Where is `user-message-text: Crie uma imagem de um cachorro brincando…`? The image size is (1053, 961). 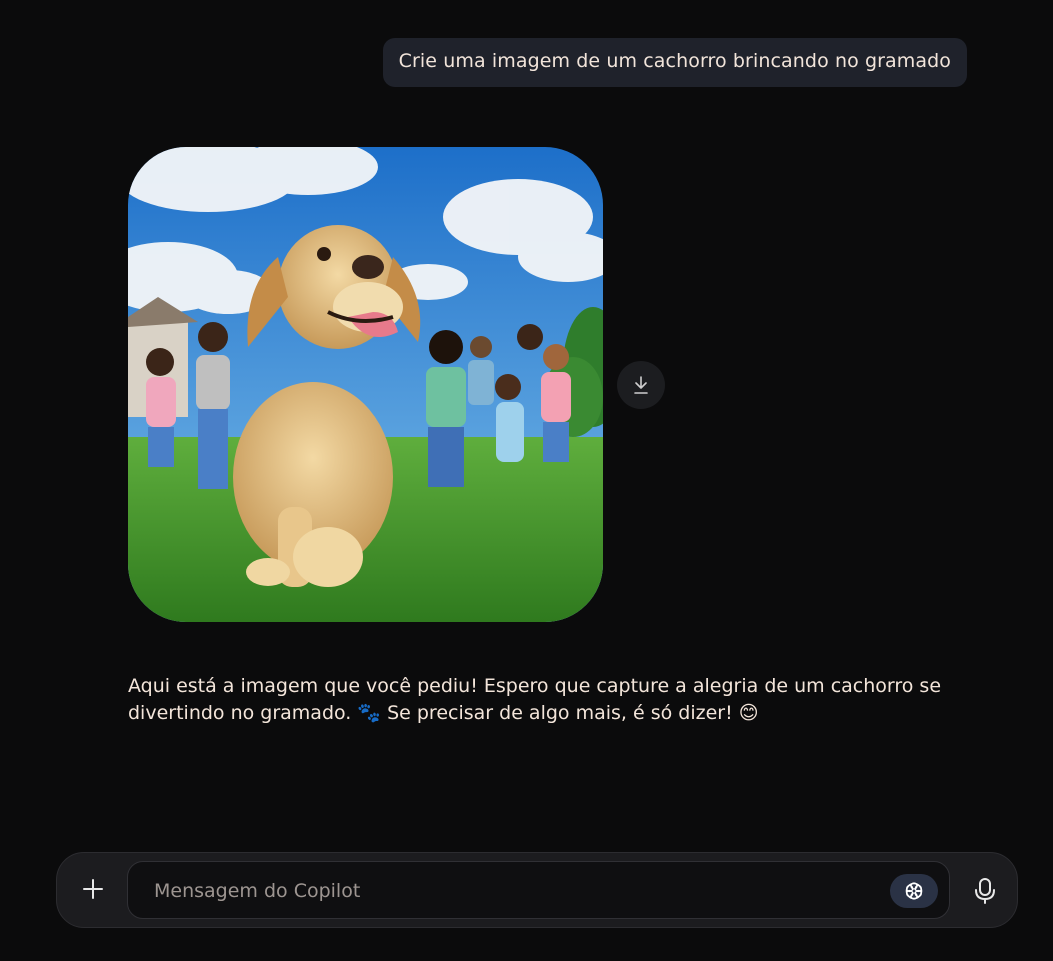
user-message-text: Crie uma imagem de um cachorro brincando… is located at coordinates (674, 61).